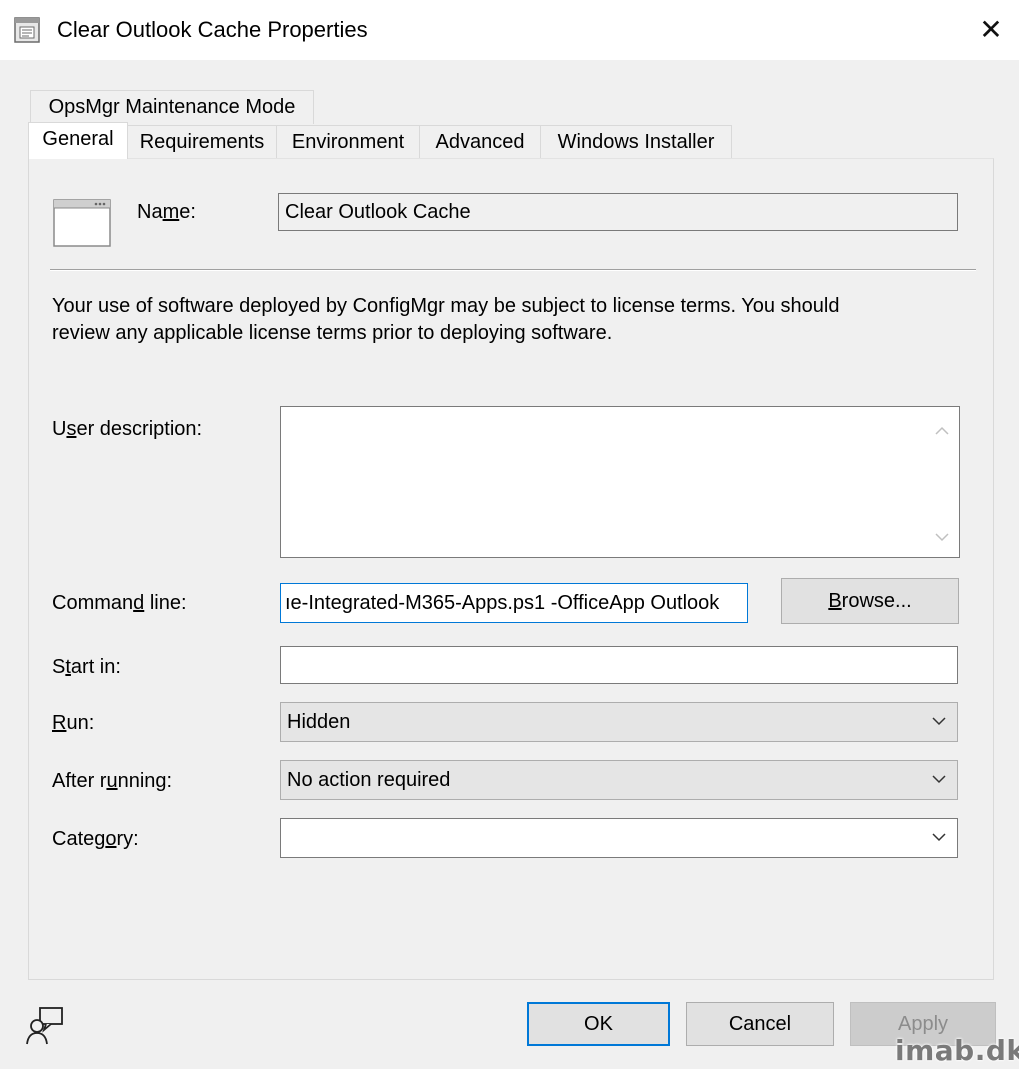  Describe the element at coordinates (212, 29) in the screenshot. I see `window-title: Clear Outlook Cache Properties` at that location.